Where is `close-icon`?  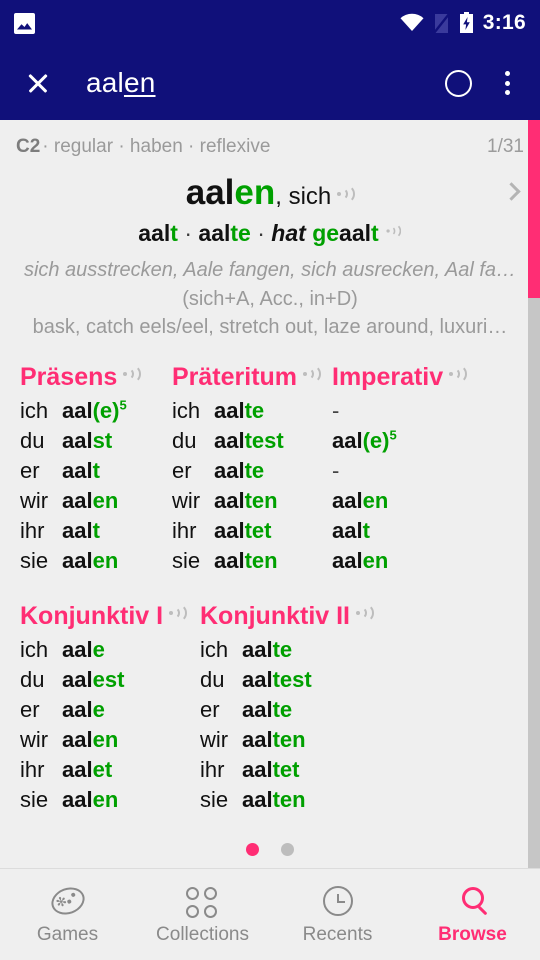
close-icon is located at coordinates (38, 83).